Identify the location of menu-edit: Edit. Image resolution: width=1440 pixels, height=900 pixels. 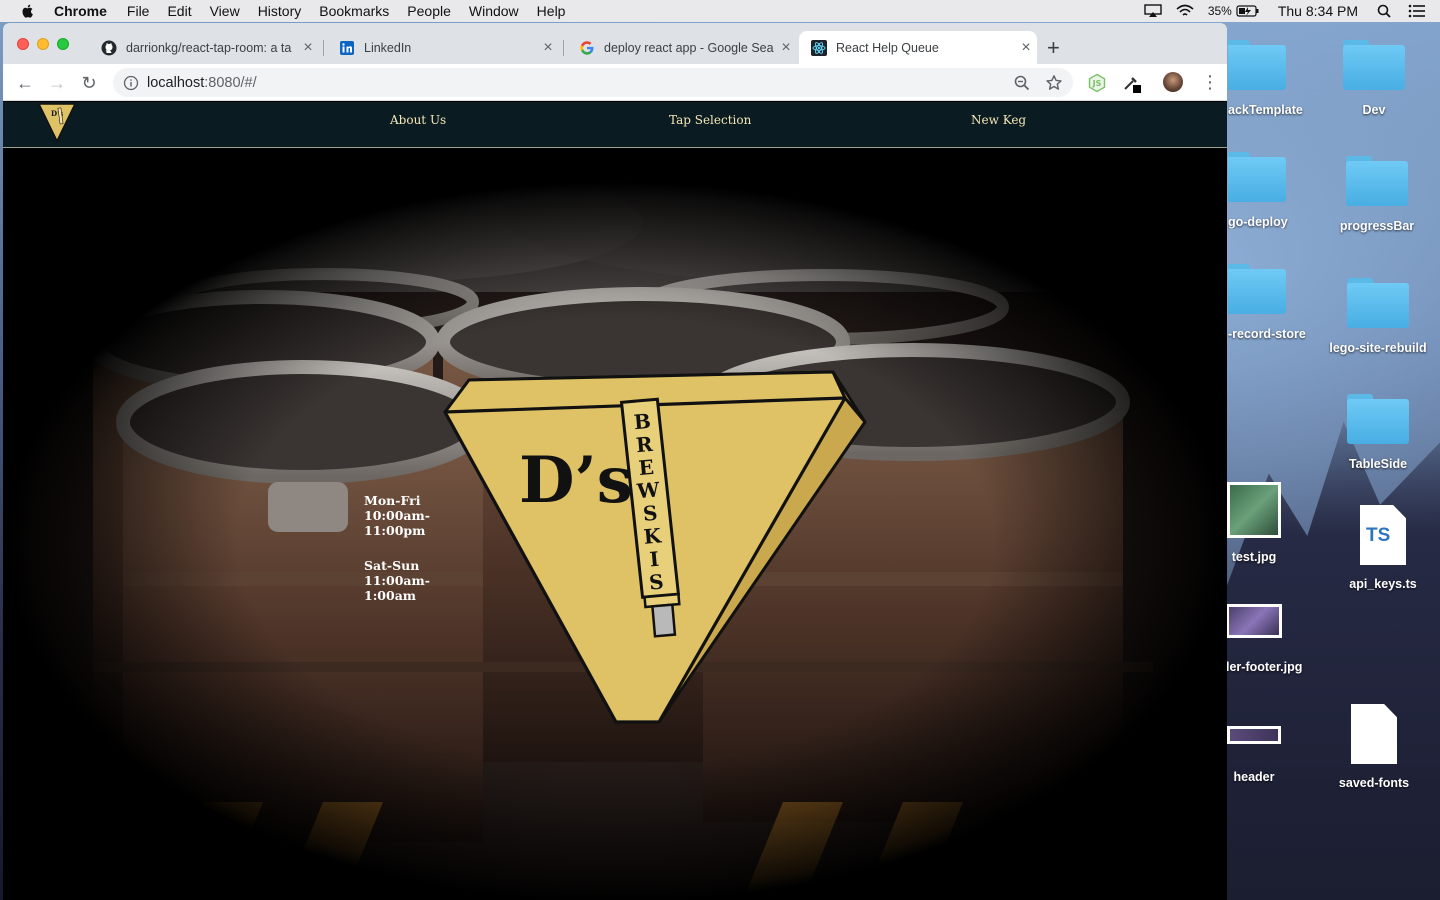
(179, 11).